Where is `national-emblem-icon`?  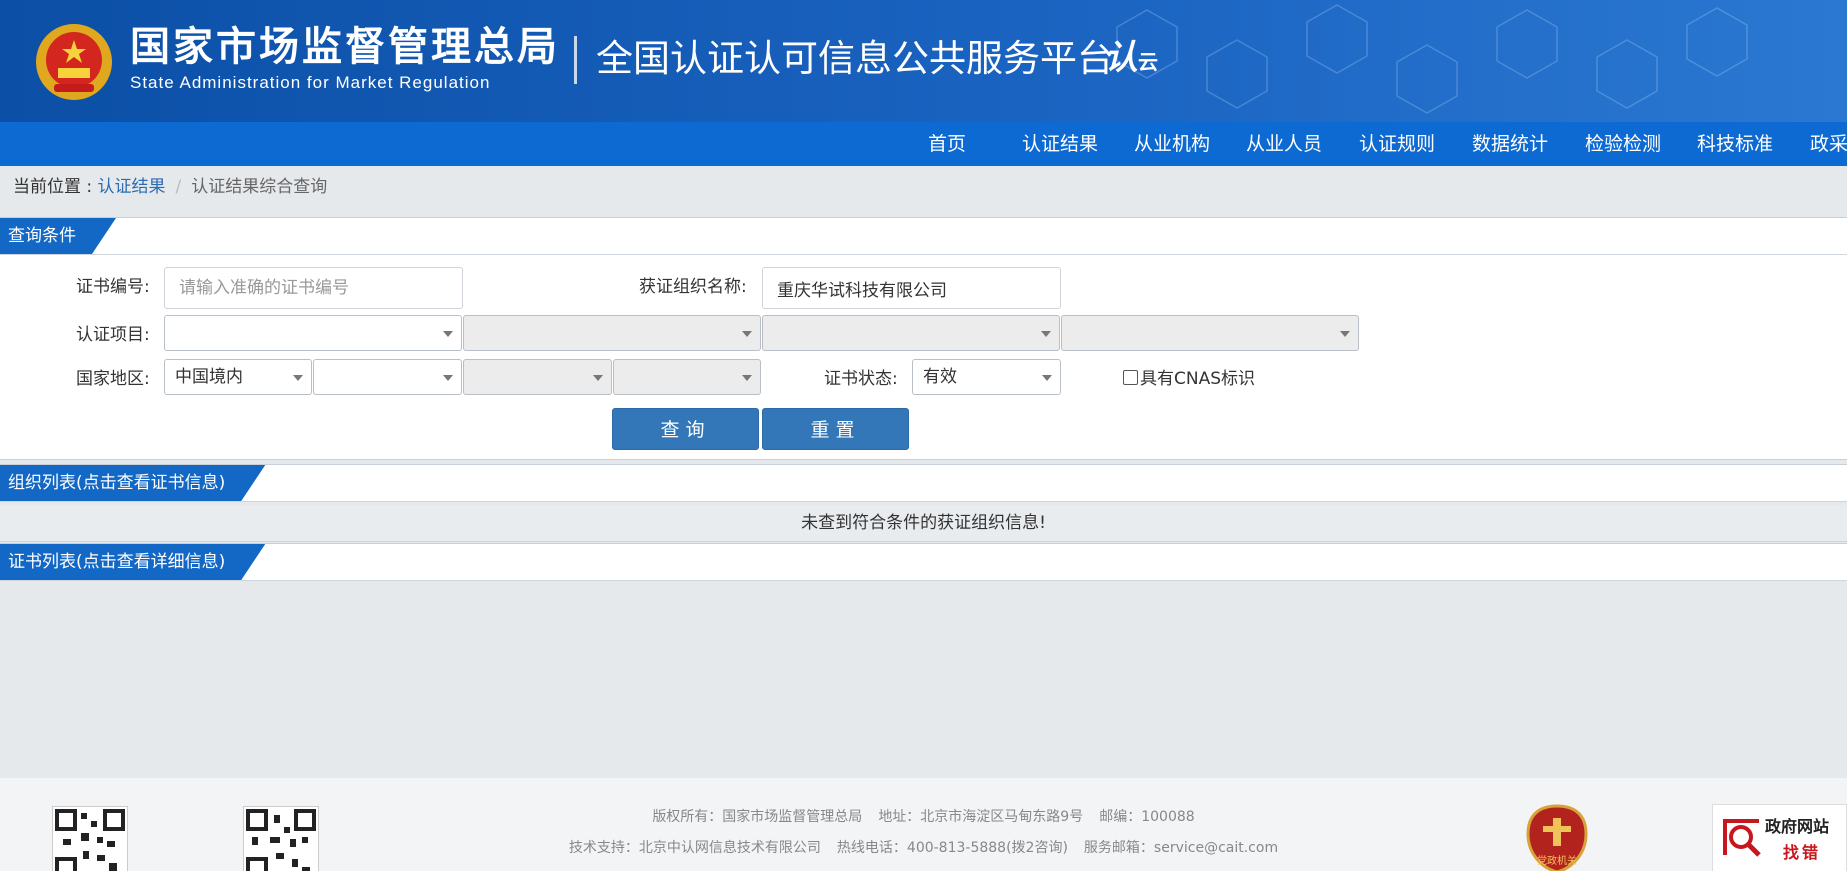 national-emblem-icon is located at coordinates (74, 62).